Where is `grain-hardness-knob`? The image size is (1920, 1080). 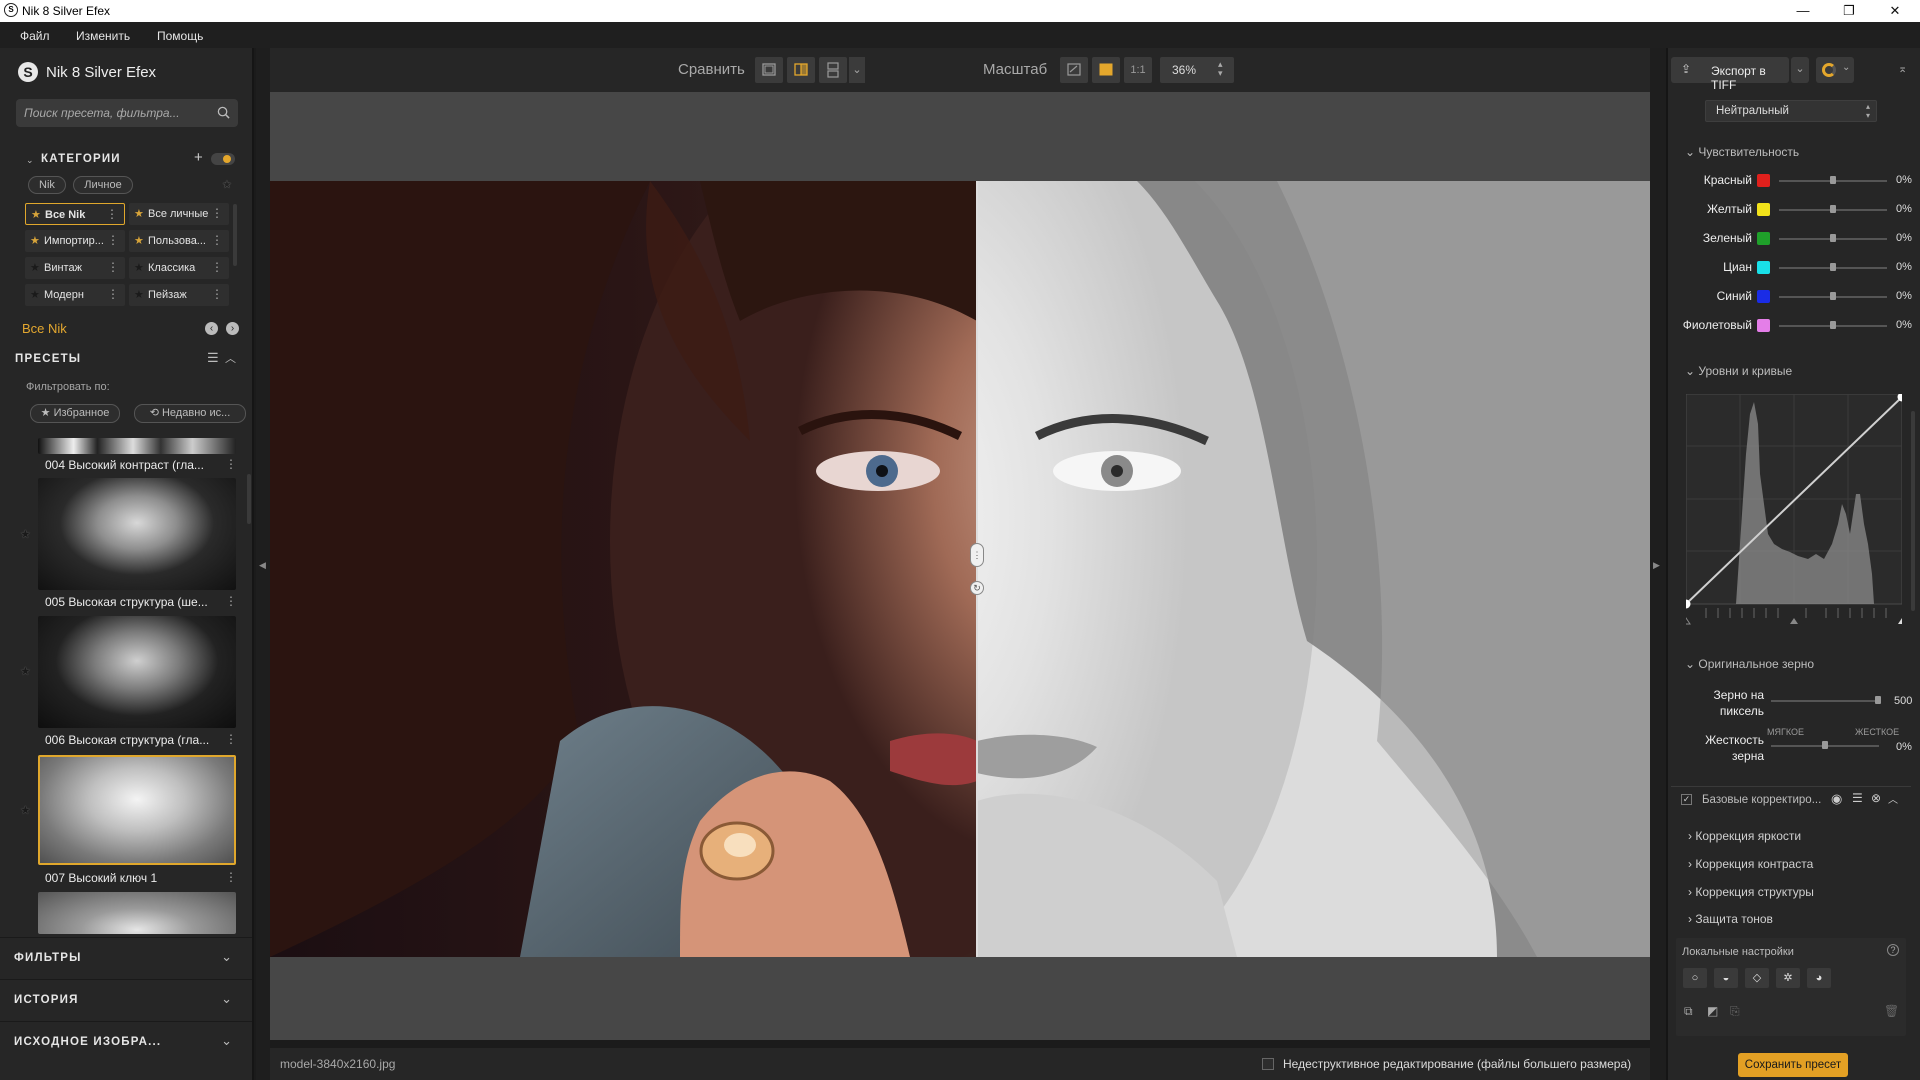 grain-hardness-knob is located at coordinates (1825, 745).